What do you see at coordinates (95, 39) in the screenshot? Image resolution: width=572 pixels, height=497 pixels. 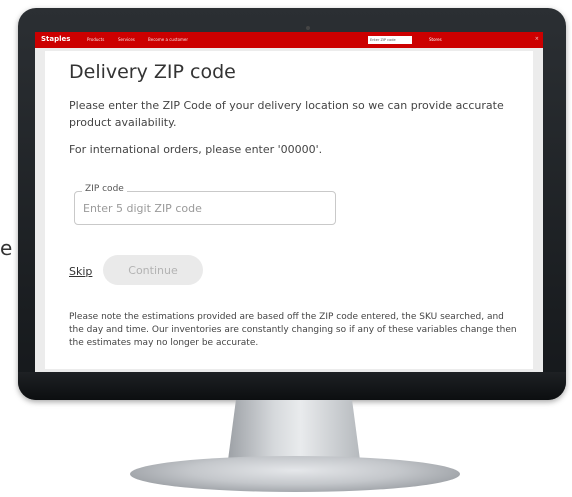 I see `nav-item-products: Products` at bounding box center [95, 39].